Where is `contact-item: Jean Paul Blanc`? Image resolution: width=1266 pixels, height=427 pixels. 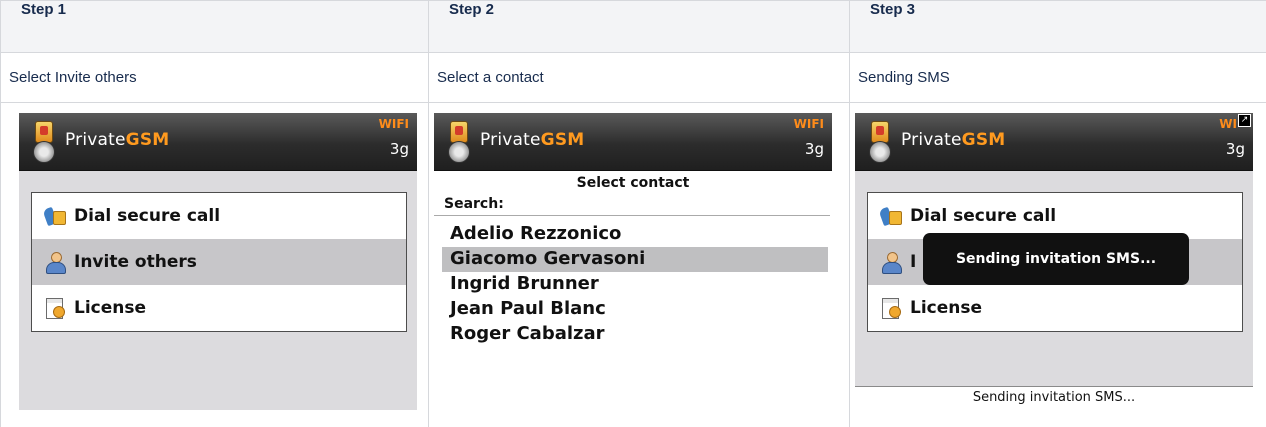
contact-item: Jean Paul Blanc is located at coordinates (631, 309).